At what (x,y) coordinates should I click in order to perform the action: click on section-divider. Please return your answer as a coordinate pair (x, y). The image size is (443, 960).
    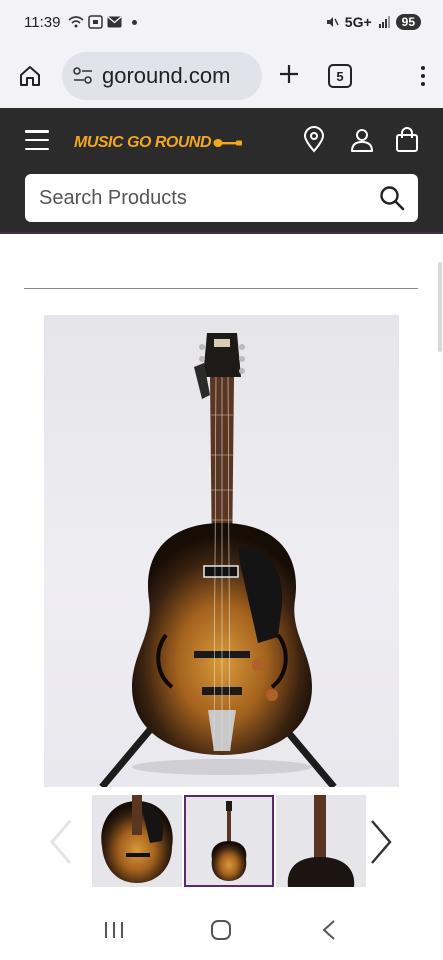
    Looking at the image, I should click on (221, 288).